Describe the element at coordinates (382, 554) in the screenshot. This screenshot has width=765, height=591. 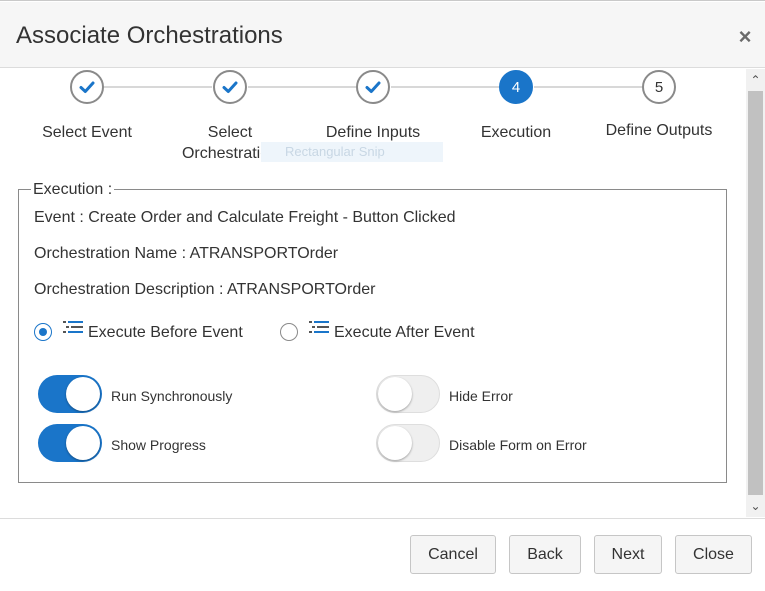
I see `dialog-footer: Cancel Back Next Close` at that location.